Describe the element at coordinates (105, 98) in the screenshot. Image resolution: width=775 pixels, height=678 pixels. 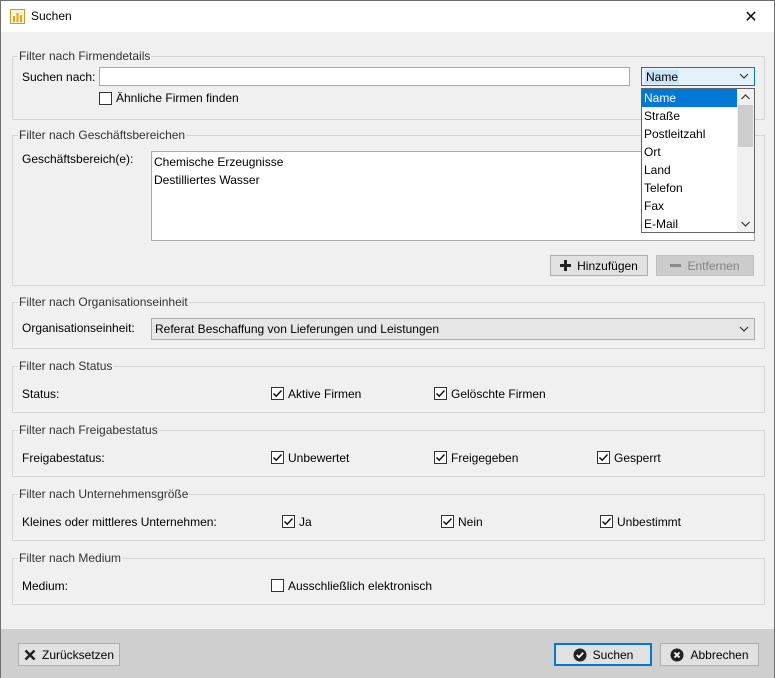
I see `similar-firms-checkbox` at that location.